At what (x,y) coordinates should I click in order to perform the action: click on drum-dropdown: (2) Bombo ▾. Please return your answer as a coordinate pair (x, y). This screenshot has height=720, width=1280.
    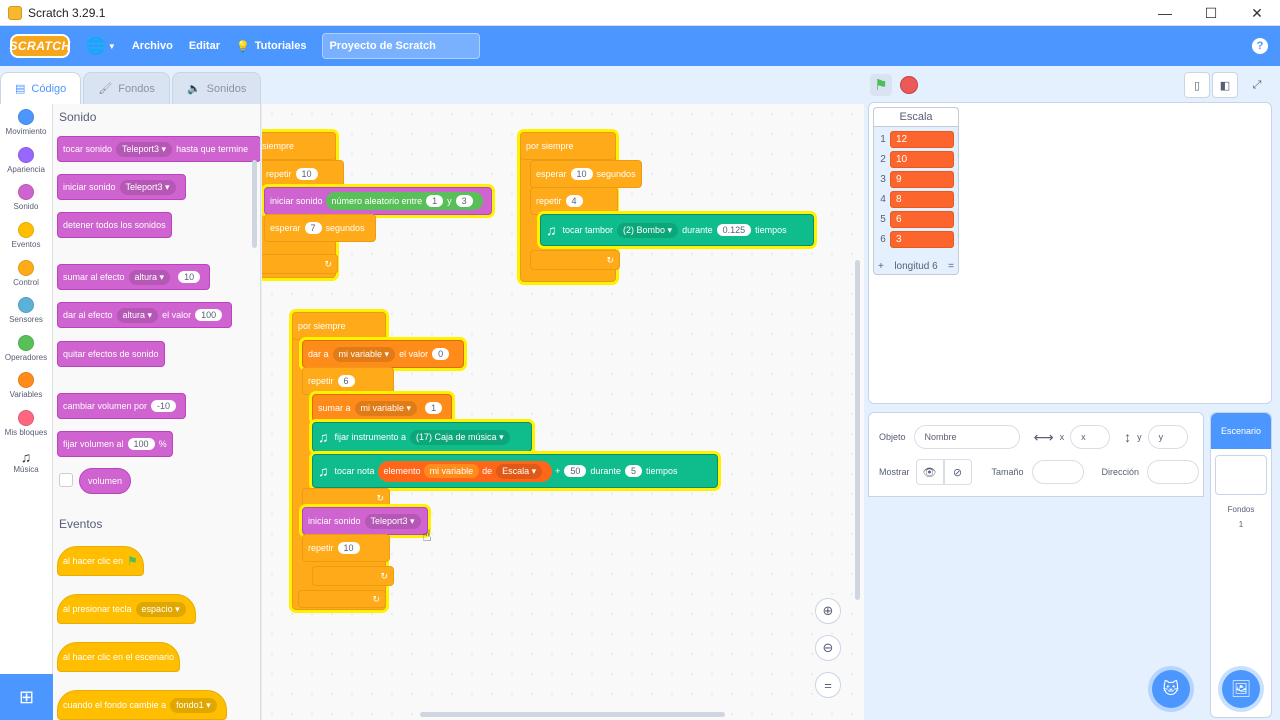
    Looking at the image, I should click on (648, 230).